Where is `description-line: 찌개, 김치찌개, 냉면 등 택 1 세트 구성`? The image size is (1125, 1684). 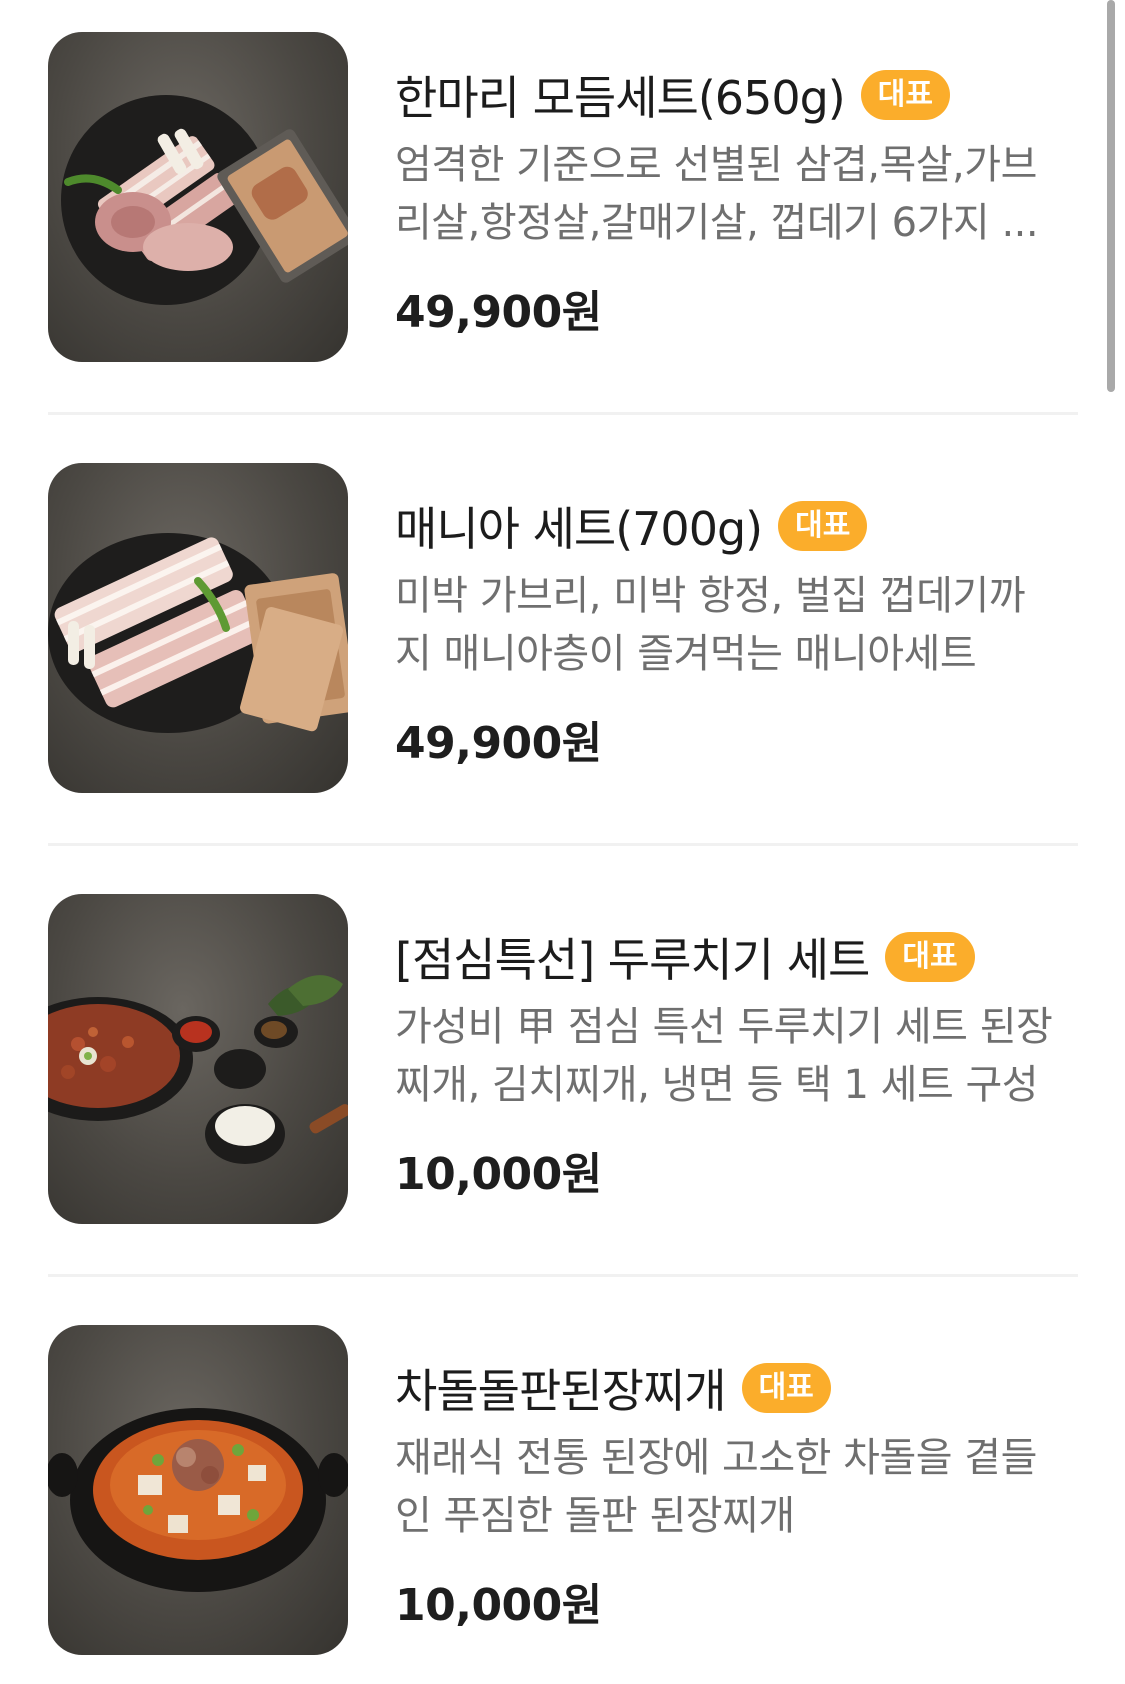 description-line: 찌개, 김치찌개, 냉면 등 택 1 세트 구성 is located at coordinates (717, 1085).